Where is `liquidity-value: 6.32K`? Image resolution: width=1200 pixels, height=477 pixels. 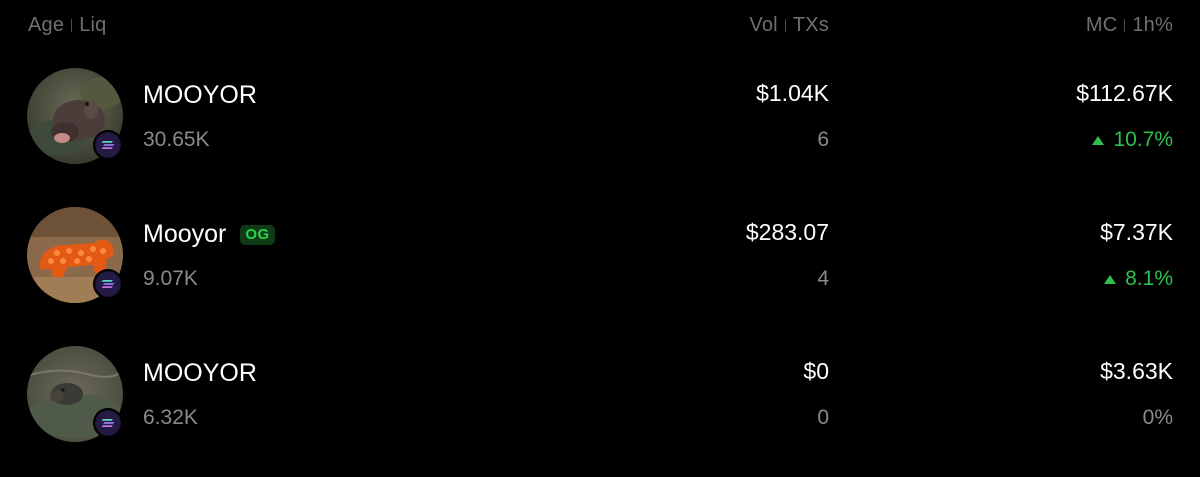
liquidity-value: 6.32K is located at coordinates (170, 417).